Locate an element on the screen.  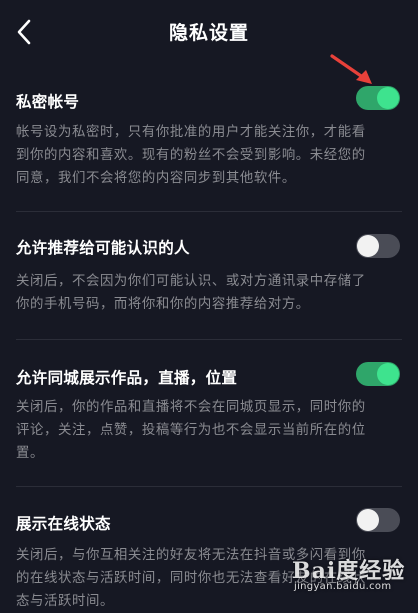
online-status-toggle is located at coordinates (378, 520).